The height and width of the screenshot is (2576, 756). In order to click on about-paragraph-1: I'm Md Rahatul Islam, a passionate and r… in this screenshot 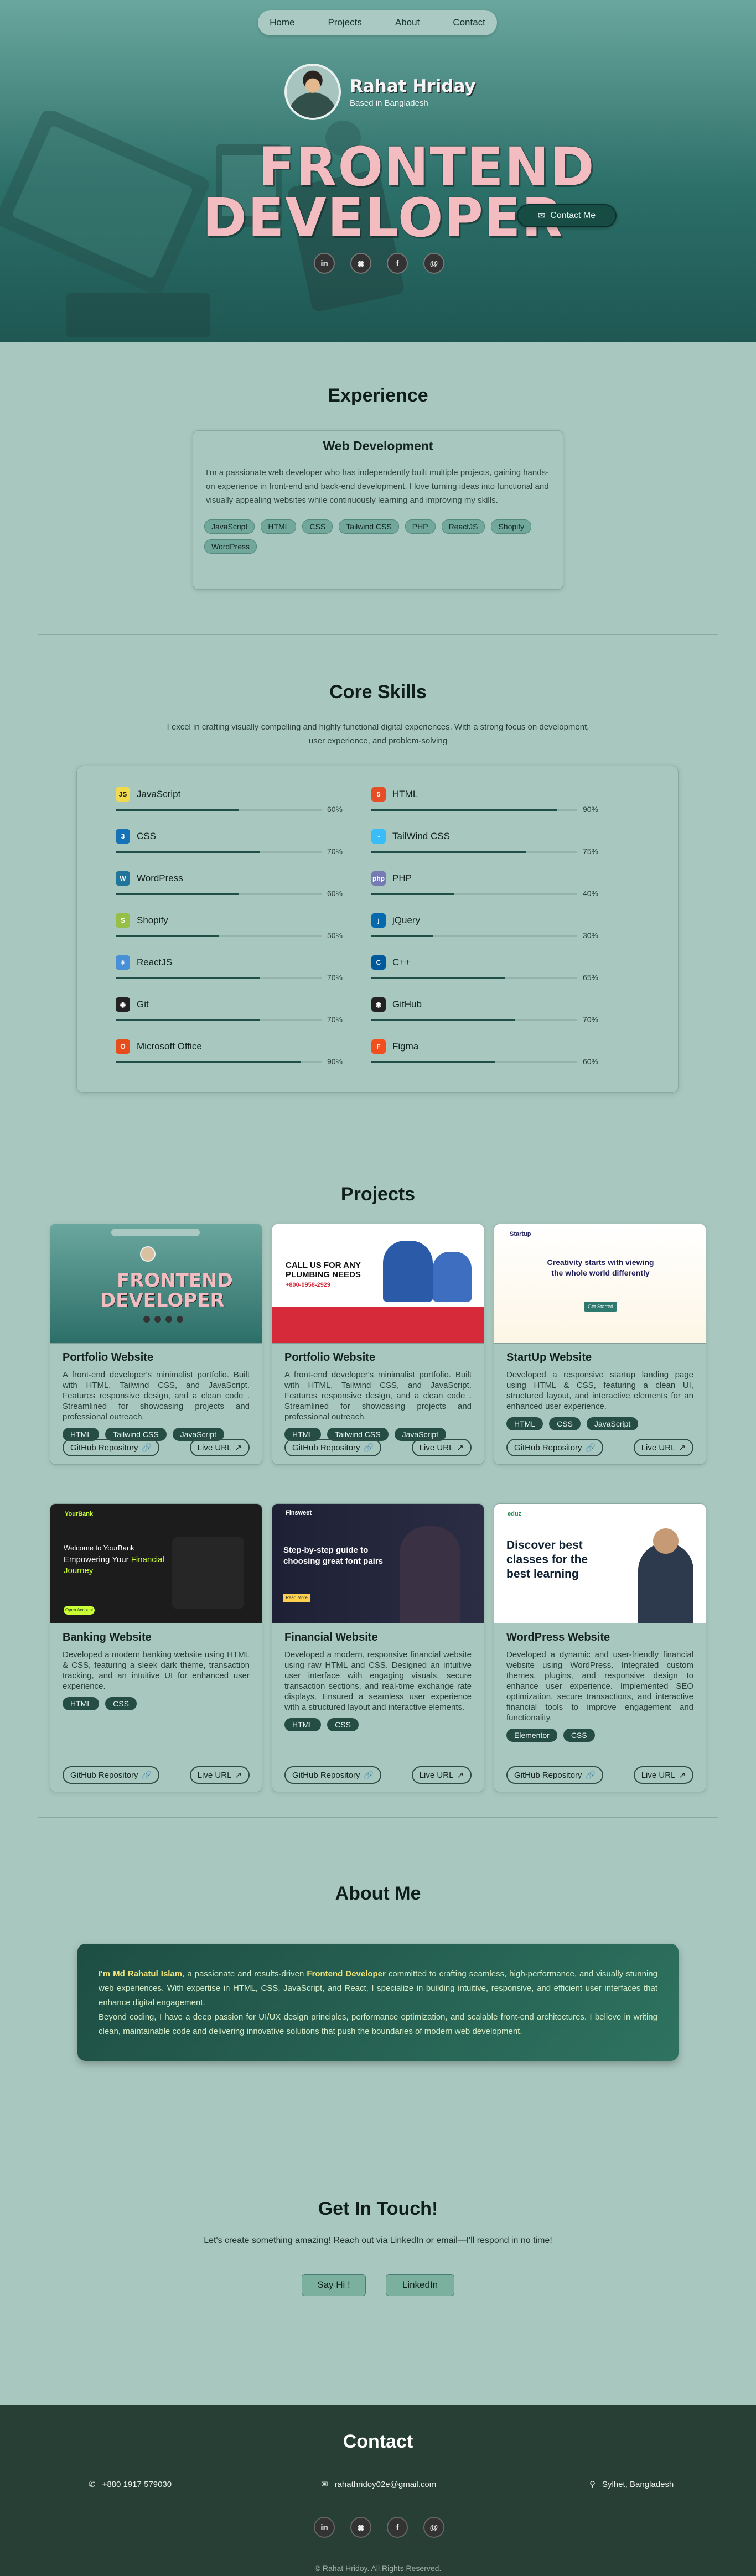, I will do `click(378, 1988)`.